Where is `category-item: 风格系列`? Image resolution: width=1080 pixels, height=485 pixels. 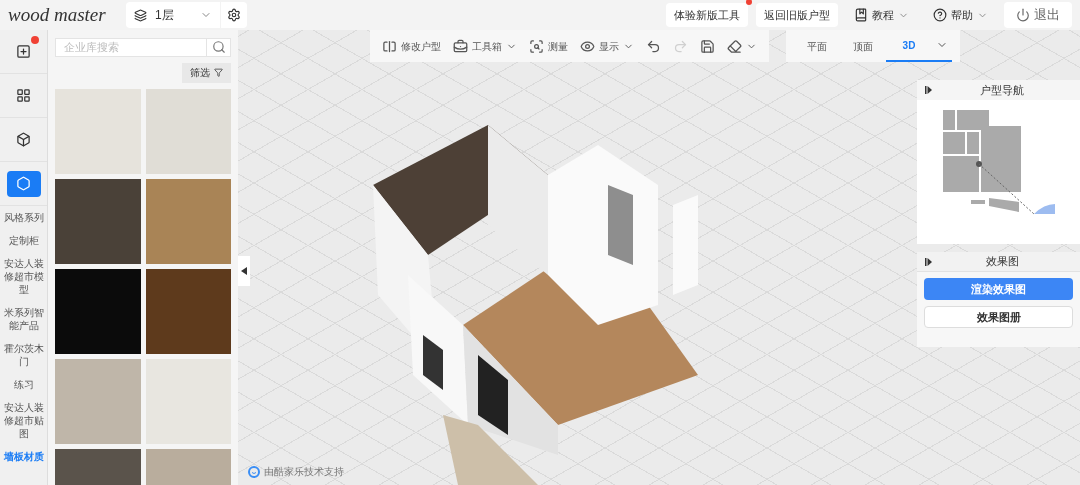
category-item: 风格系列 is located at coordinates (23, 217).